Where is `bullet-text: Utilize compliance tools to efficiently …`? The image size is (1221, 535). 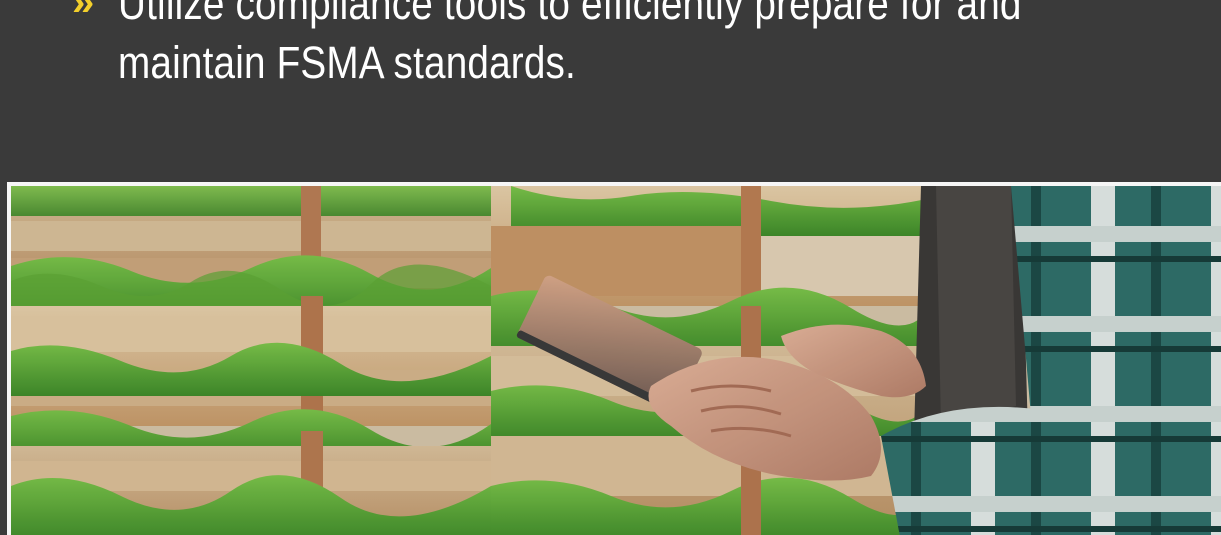 bullet-text: Utilize compliance tools to efficiently … is located at coordinates (574, 46).